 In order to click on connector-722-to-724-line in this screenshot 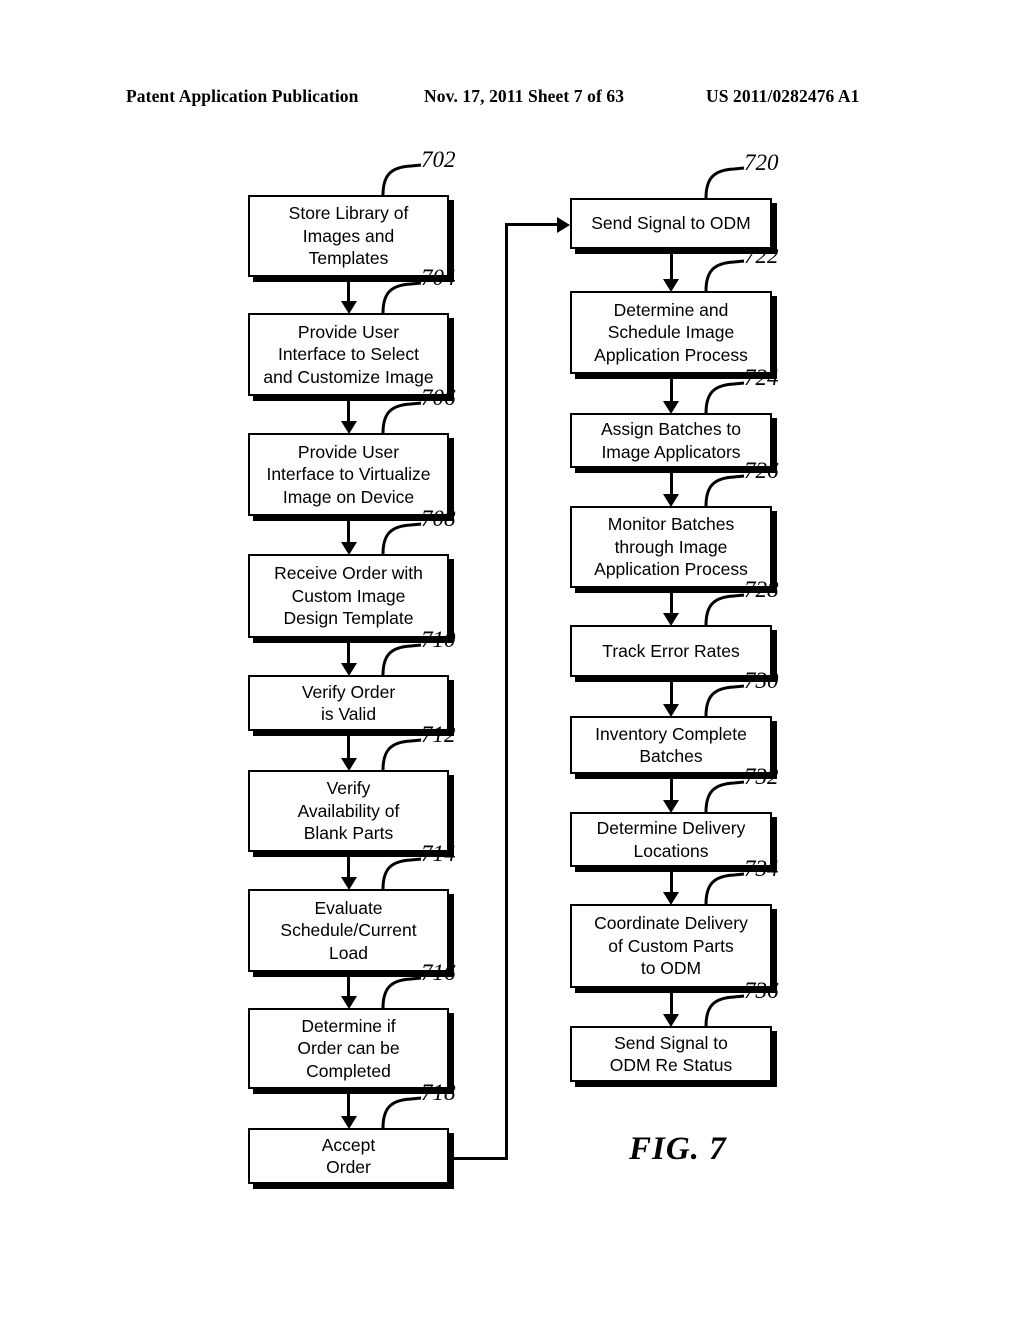, I will do `click(671, 389)`.